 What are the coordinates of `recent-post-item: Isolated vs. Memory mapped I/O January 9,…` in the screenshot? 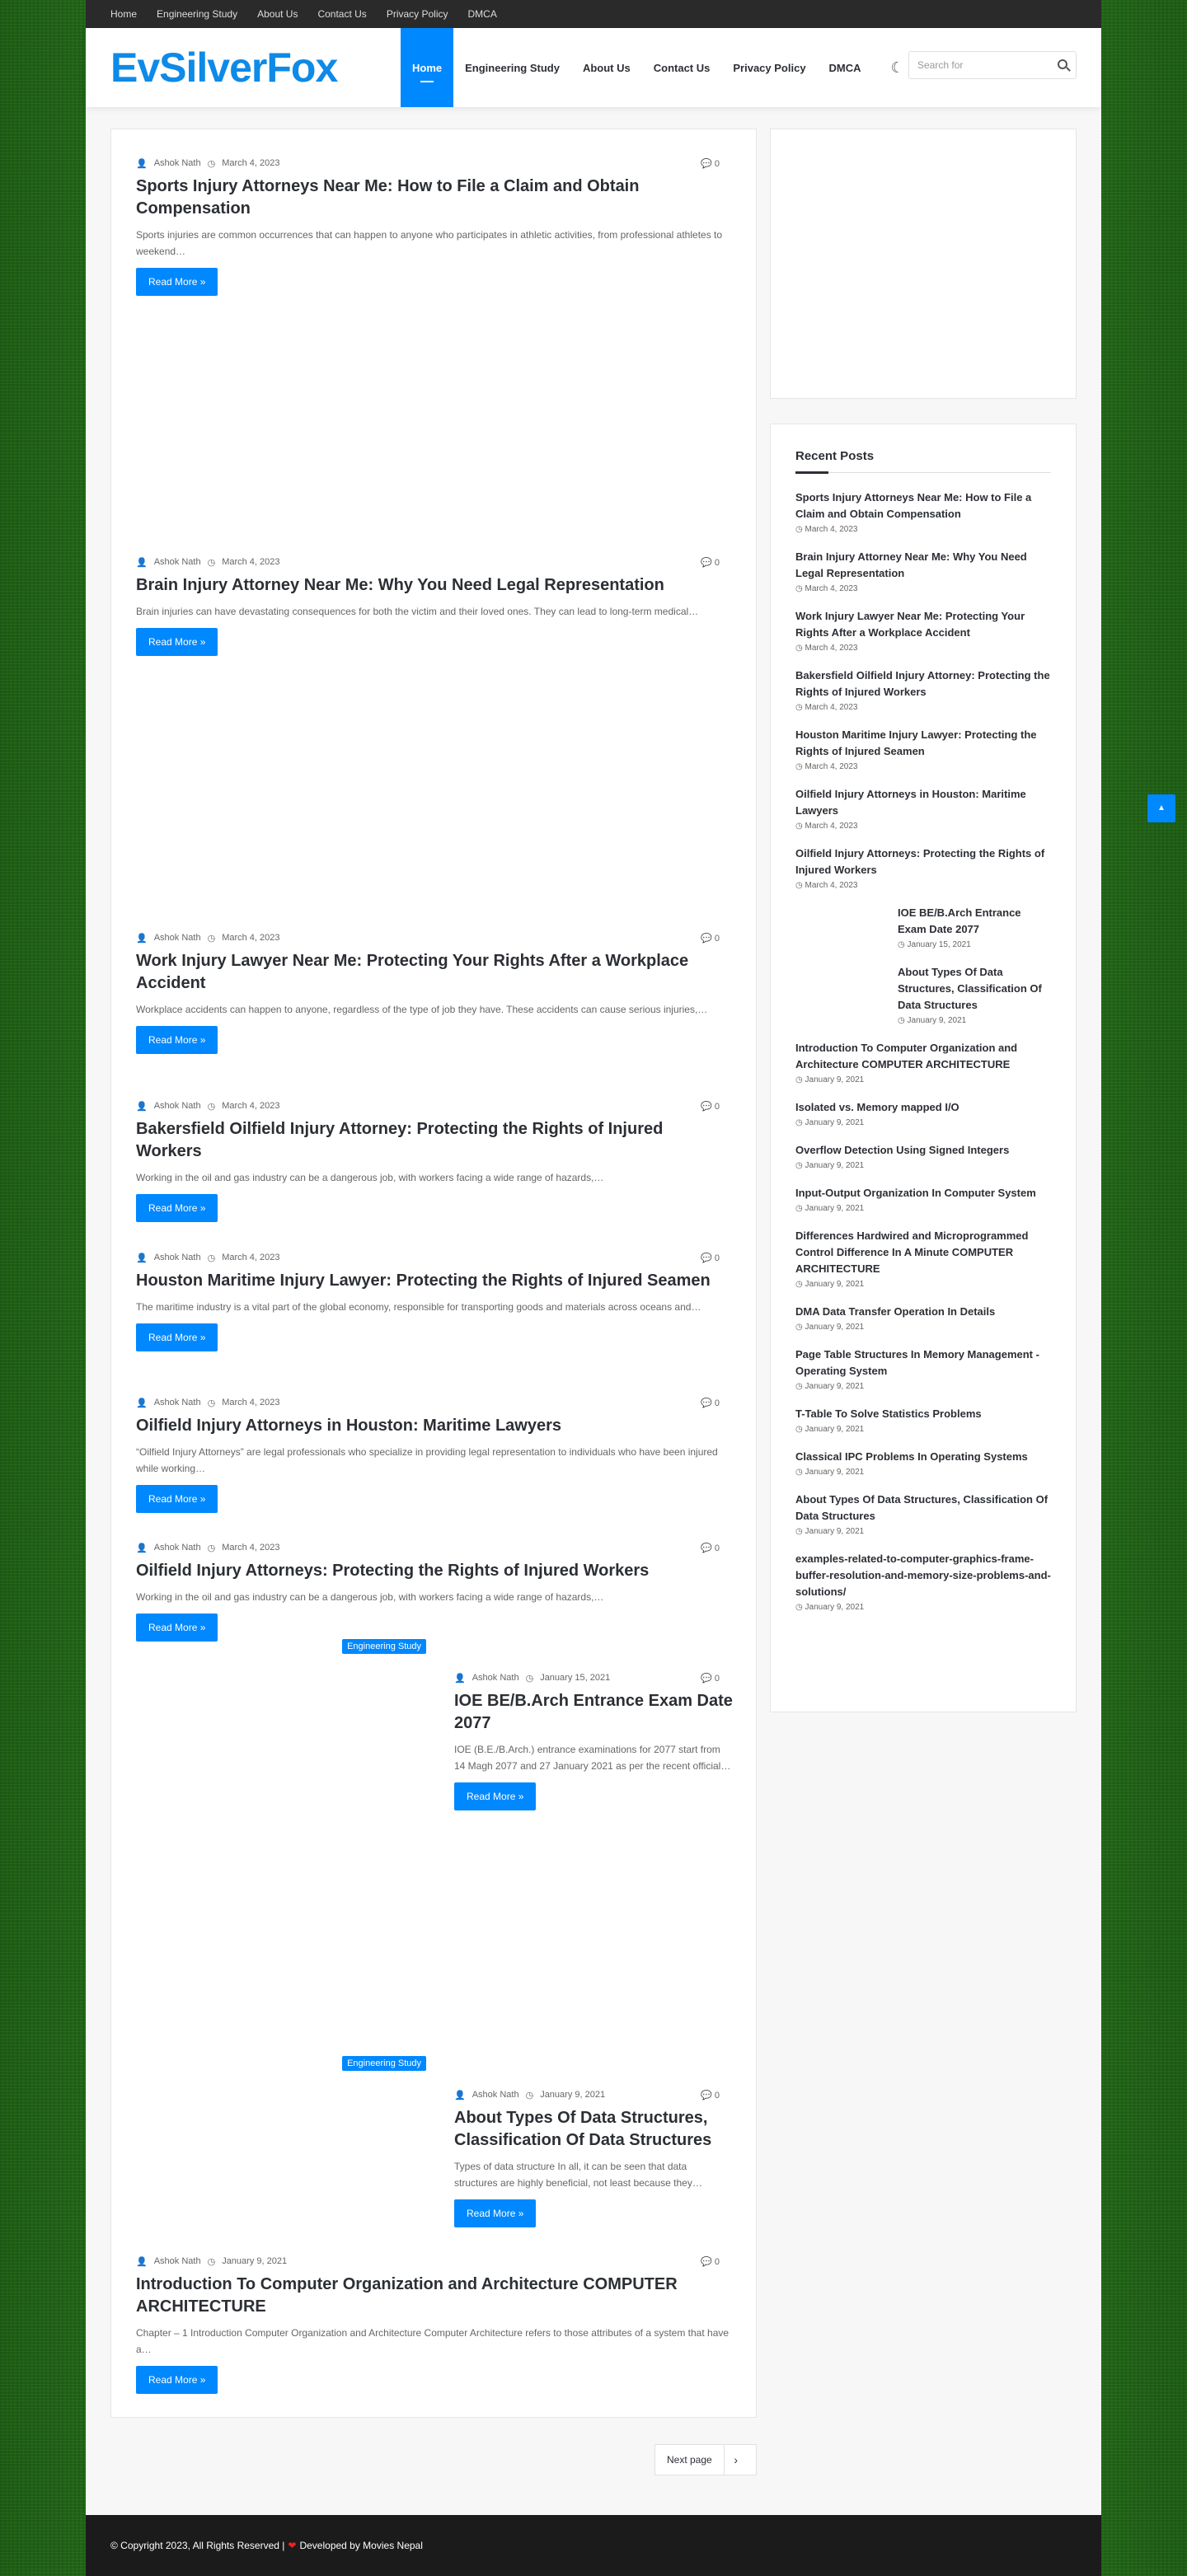 It's located at (923, 1113).